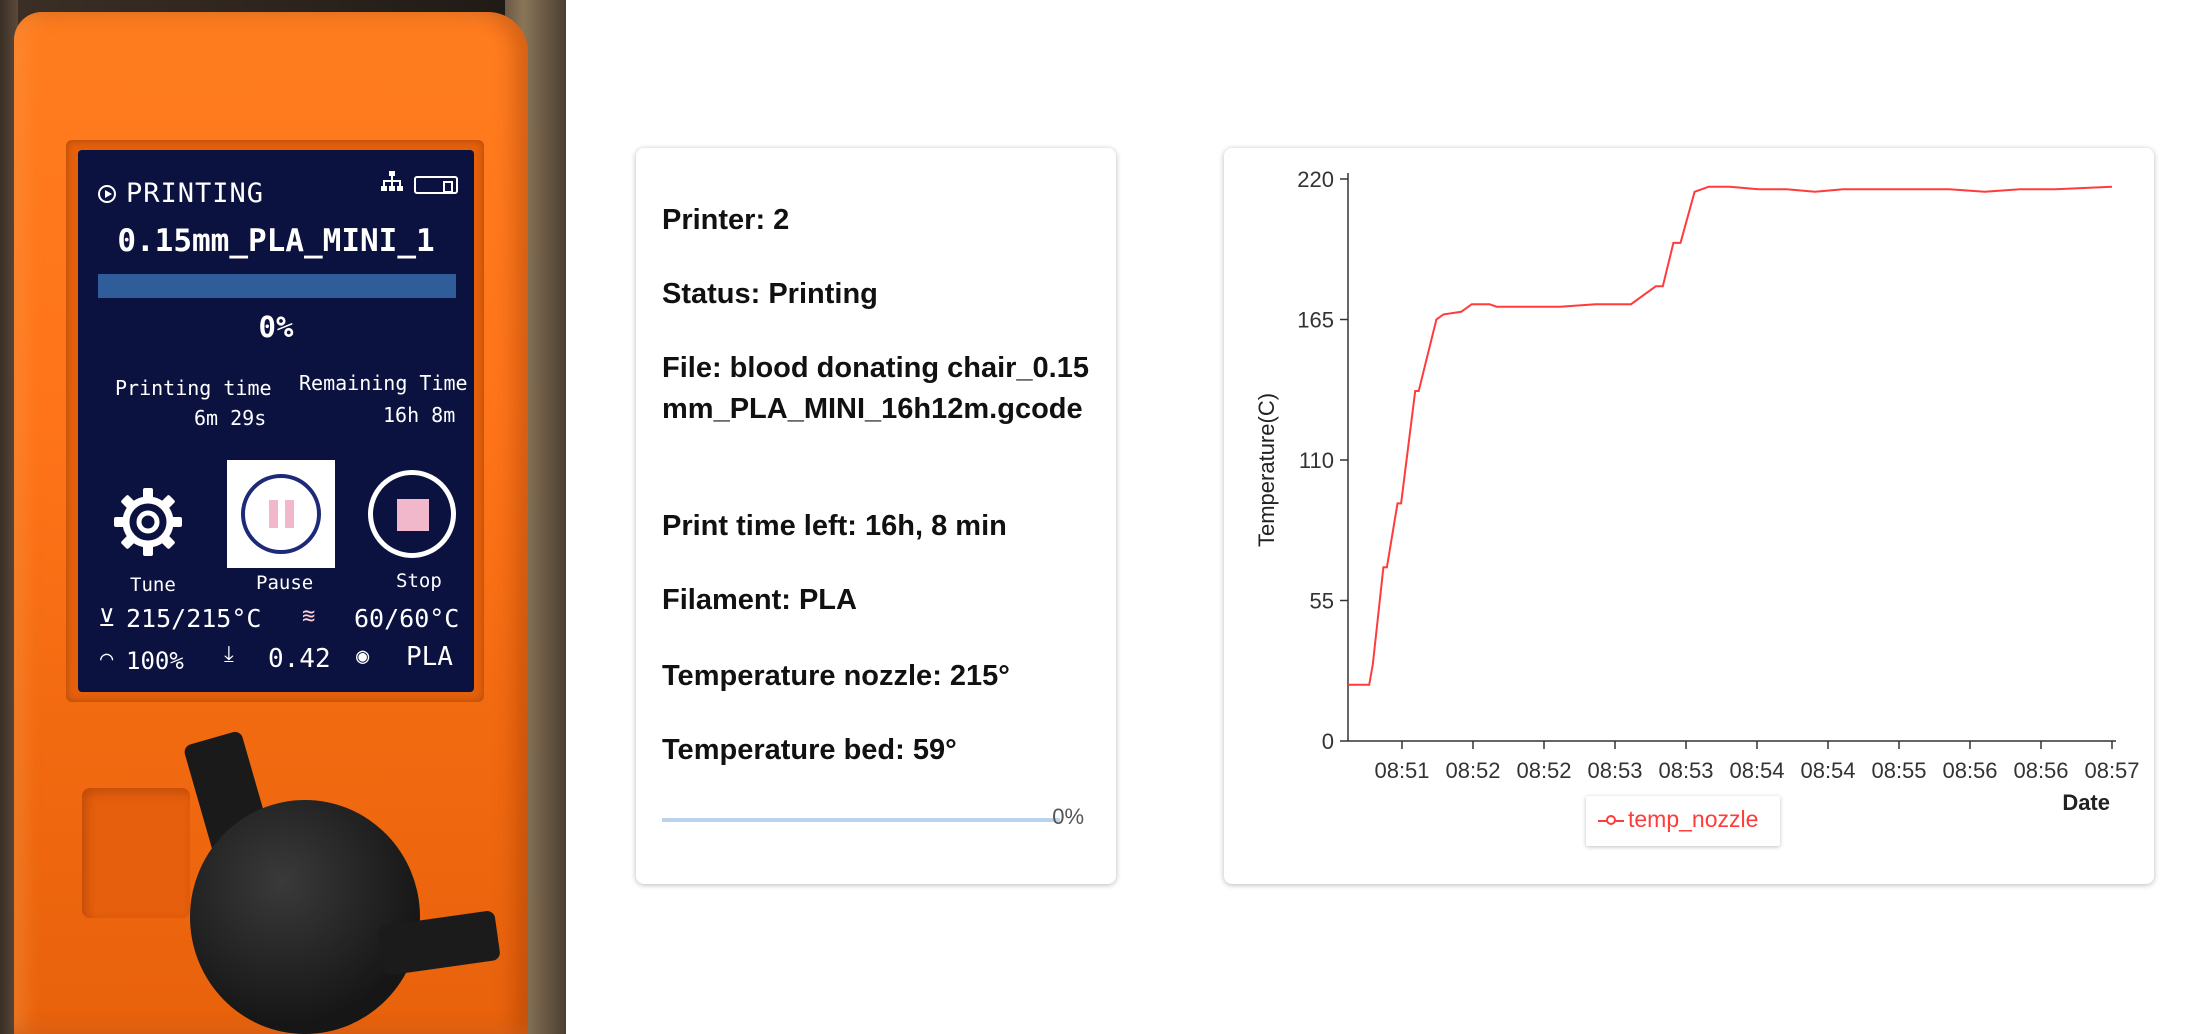 This screenshot has width=2188, height=1034. I want to click on pause-button, so click(281, 514).